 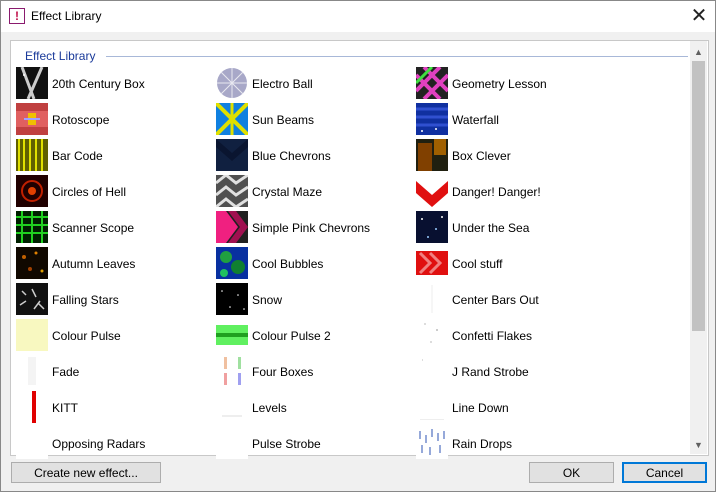 I want to click on effect-item: Four Boxes, so click(x=313, y=372).